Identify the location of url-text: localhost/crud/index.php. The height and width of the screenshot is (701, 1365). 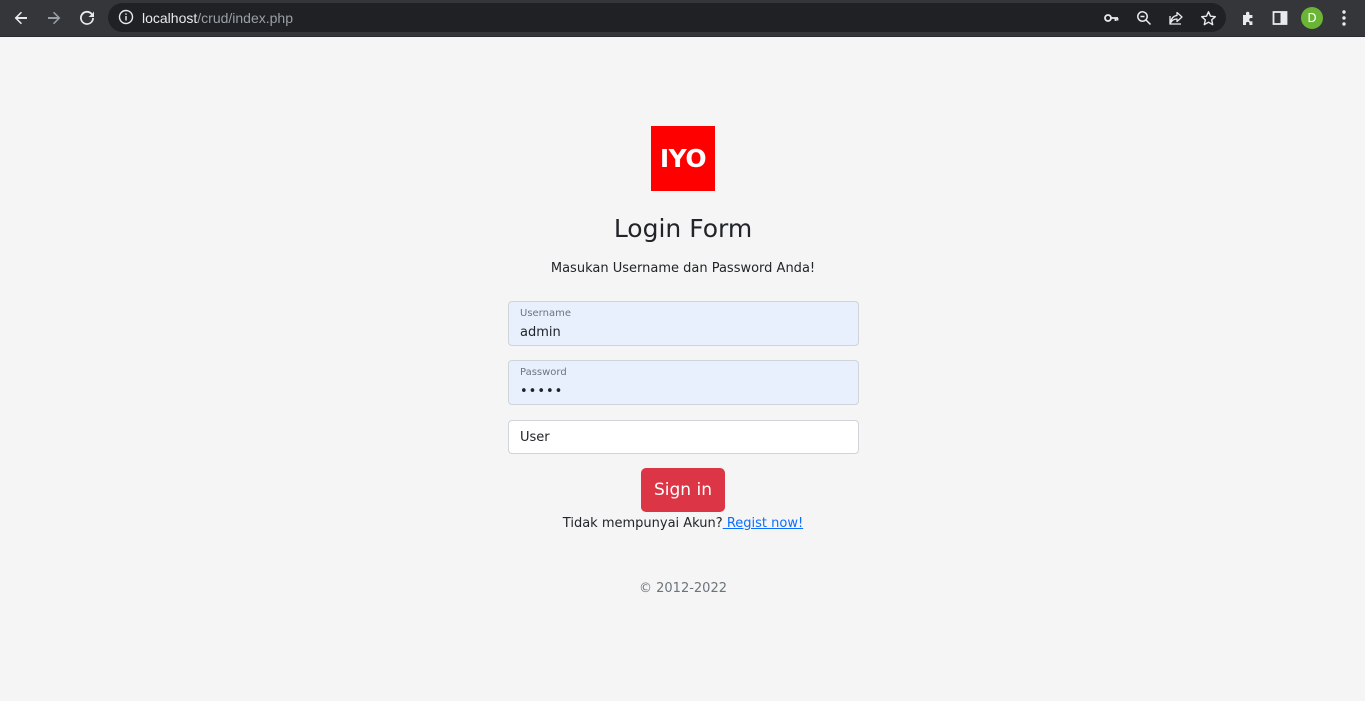
(217, 18).